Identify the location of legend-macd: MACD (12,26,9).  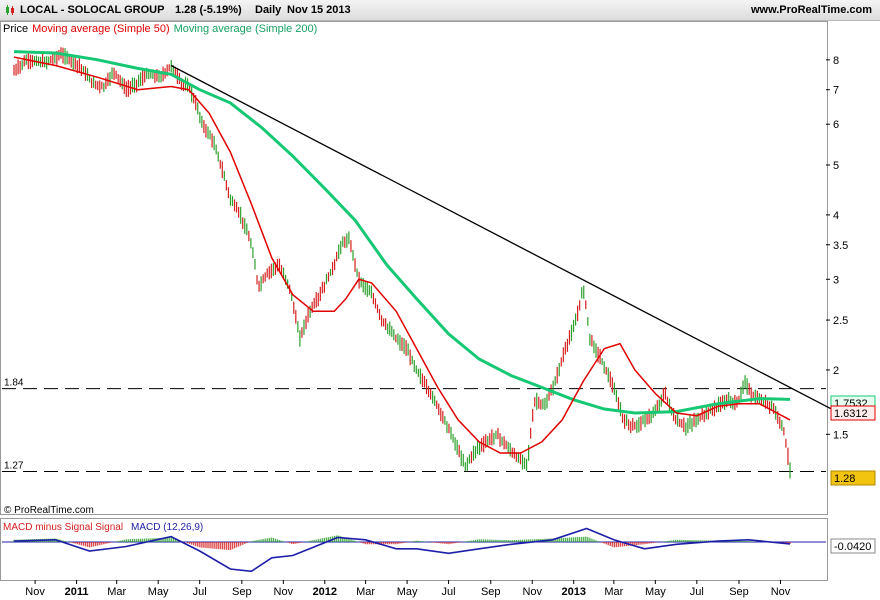
(167, 527).